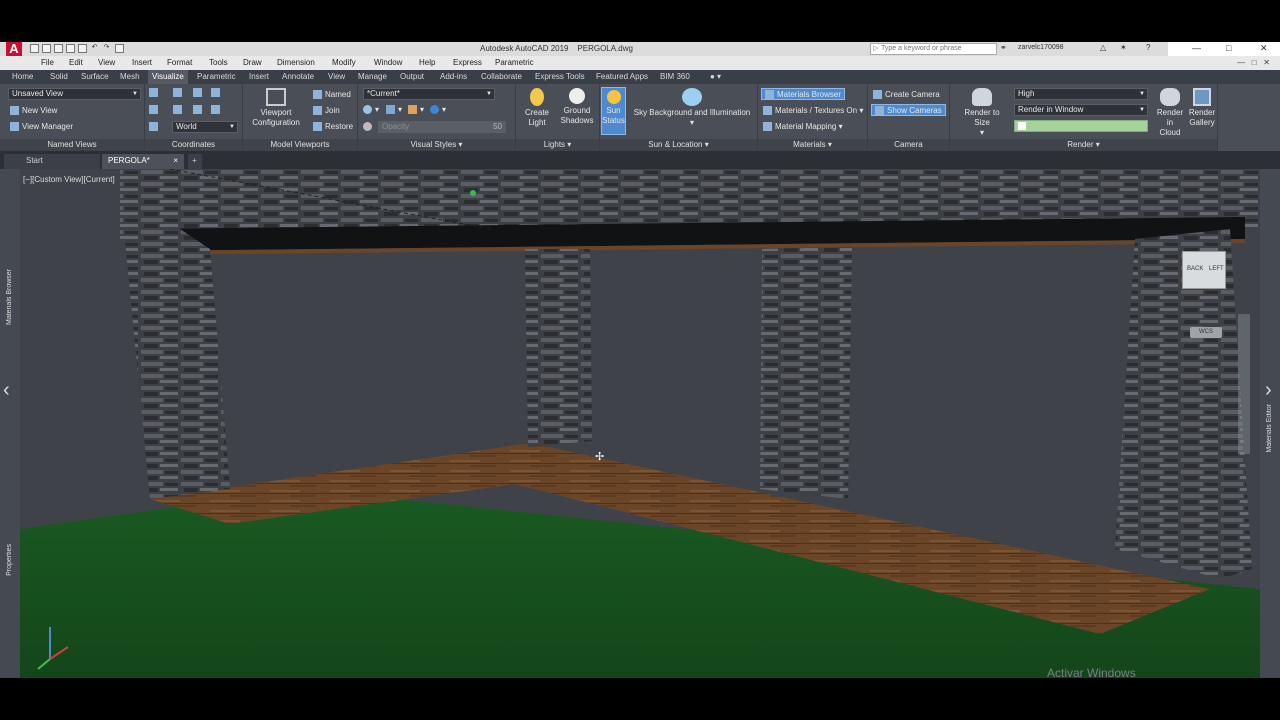 This screenshot has height=720, width=1280. What do you see at coordinates (436, 145) in the screenshot?
I see `panel-title-visual-styles: Visual Styles ▾` at bounding box center [436, 145].